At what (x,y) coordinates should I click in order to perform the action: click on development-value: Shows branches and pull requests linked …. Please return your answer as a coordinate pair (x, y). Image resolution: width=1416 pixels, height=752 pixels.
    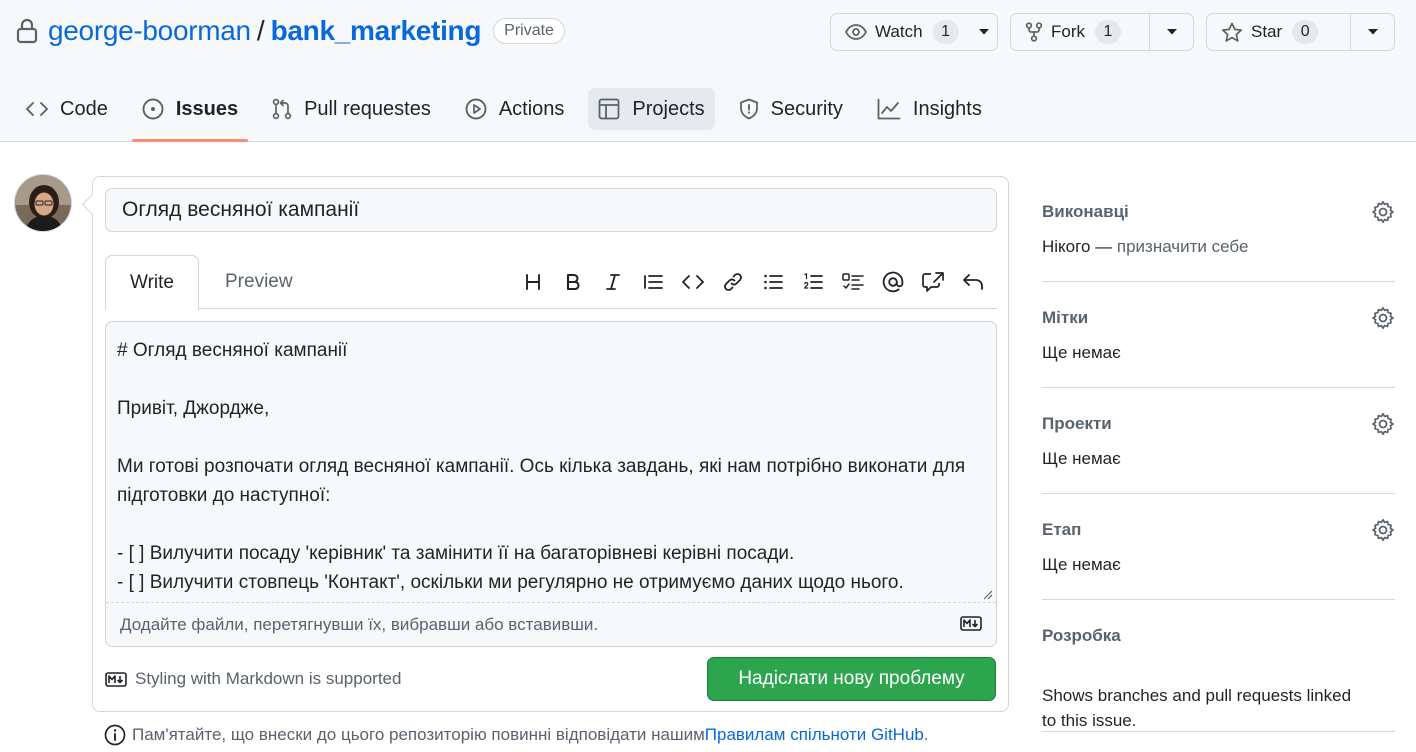
    Looking at the image, I should click on (1197, 708).